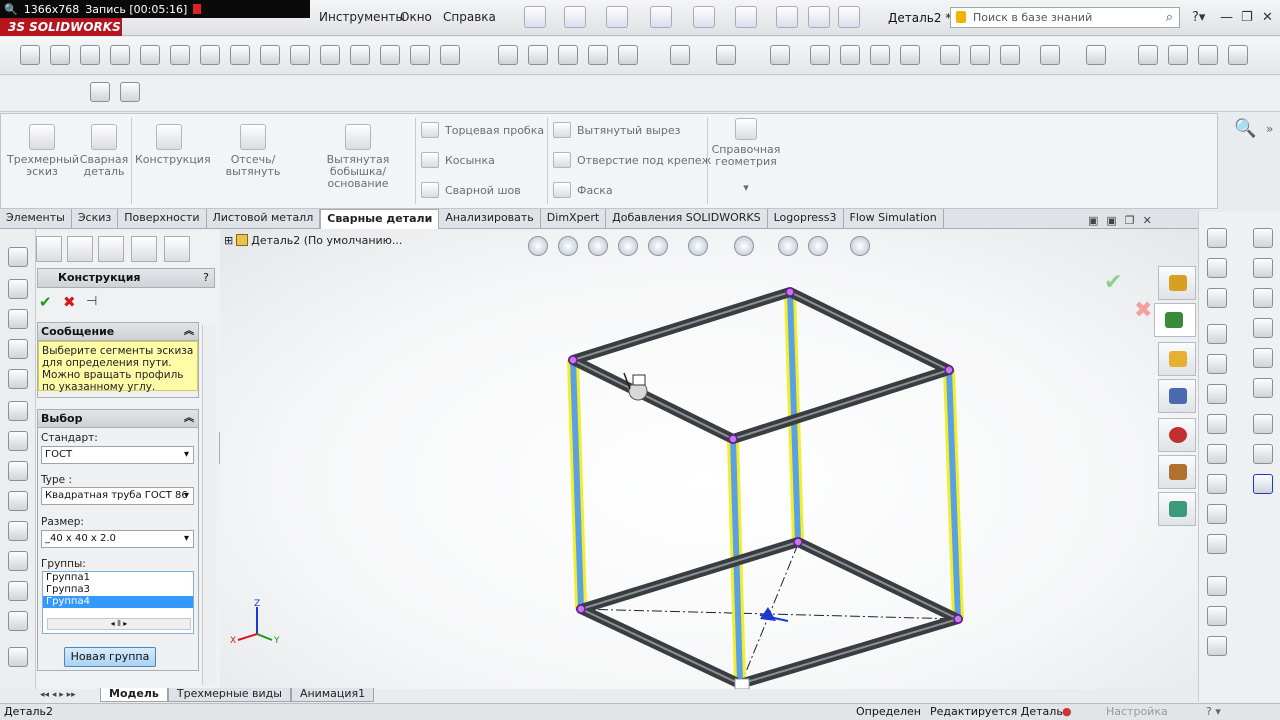  I want to click on circle-icon, so click(150, 55).